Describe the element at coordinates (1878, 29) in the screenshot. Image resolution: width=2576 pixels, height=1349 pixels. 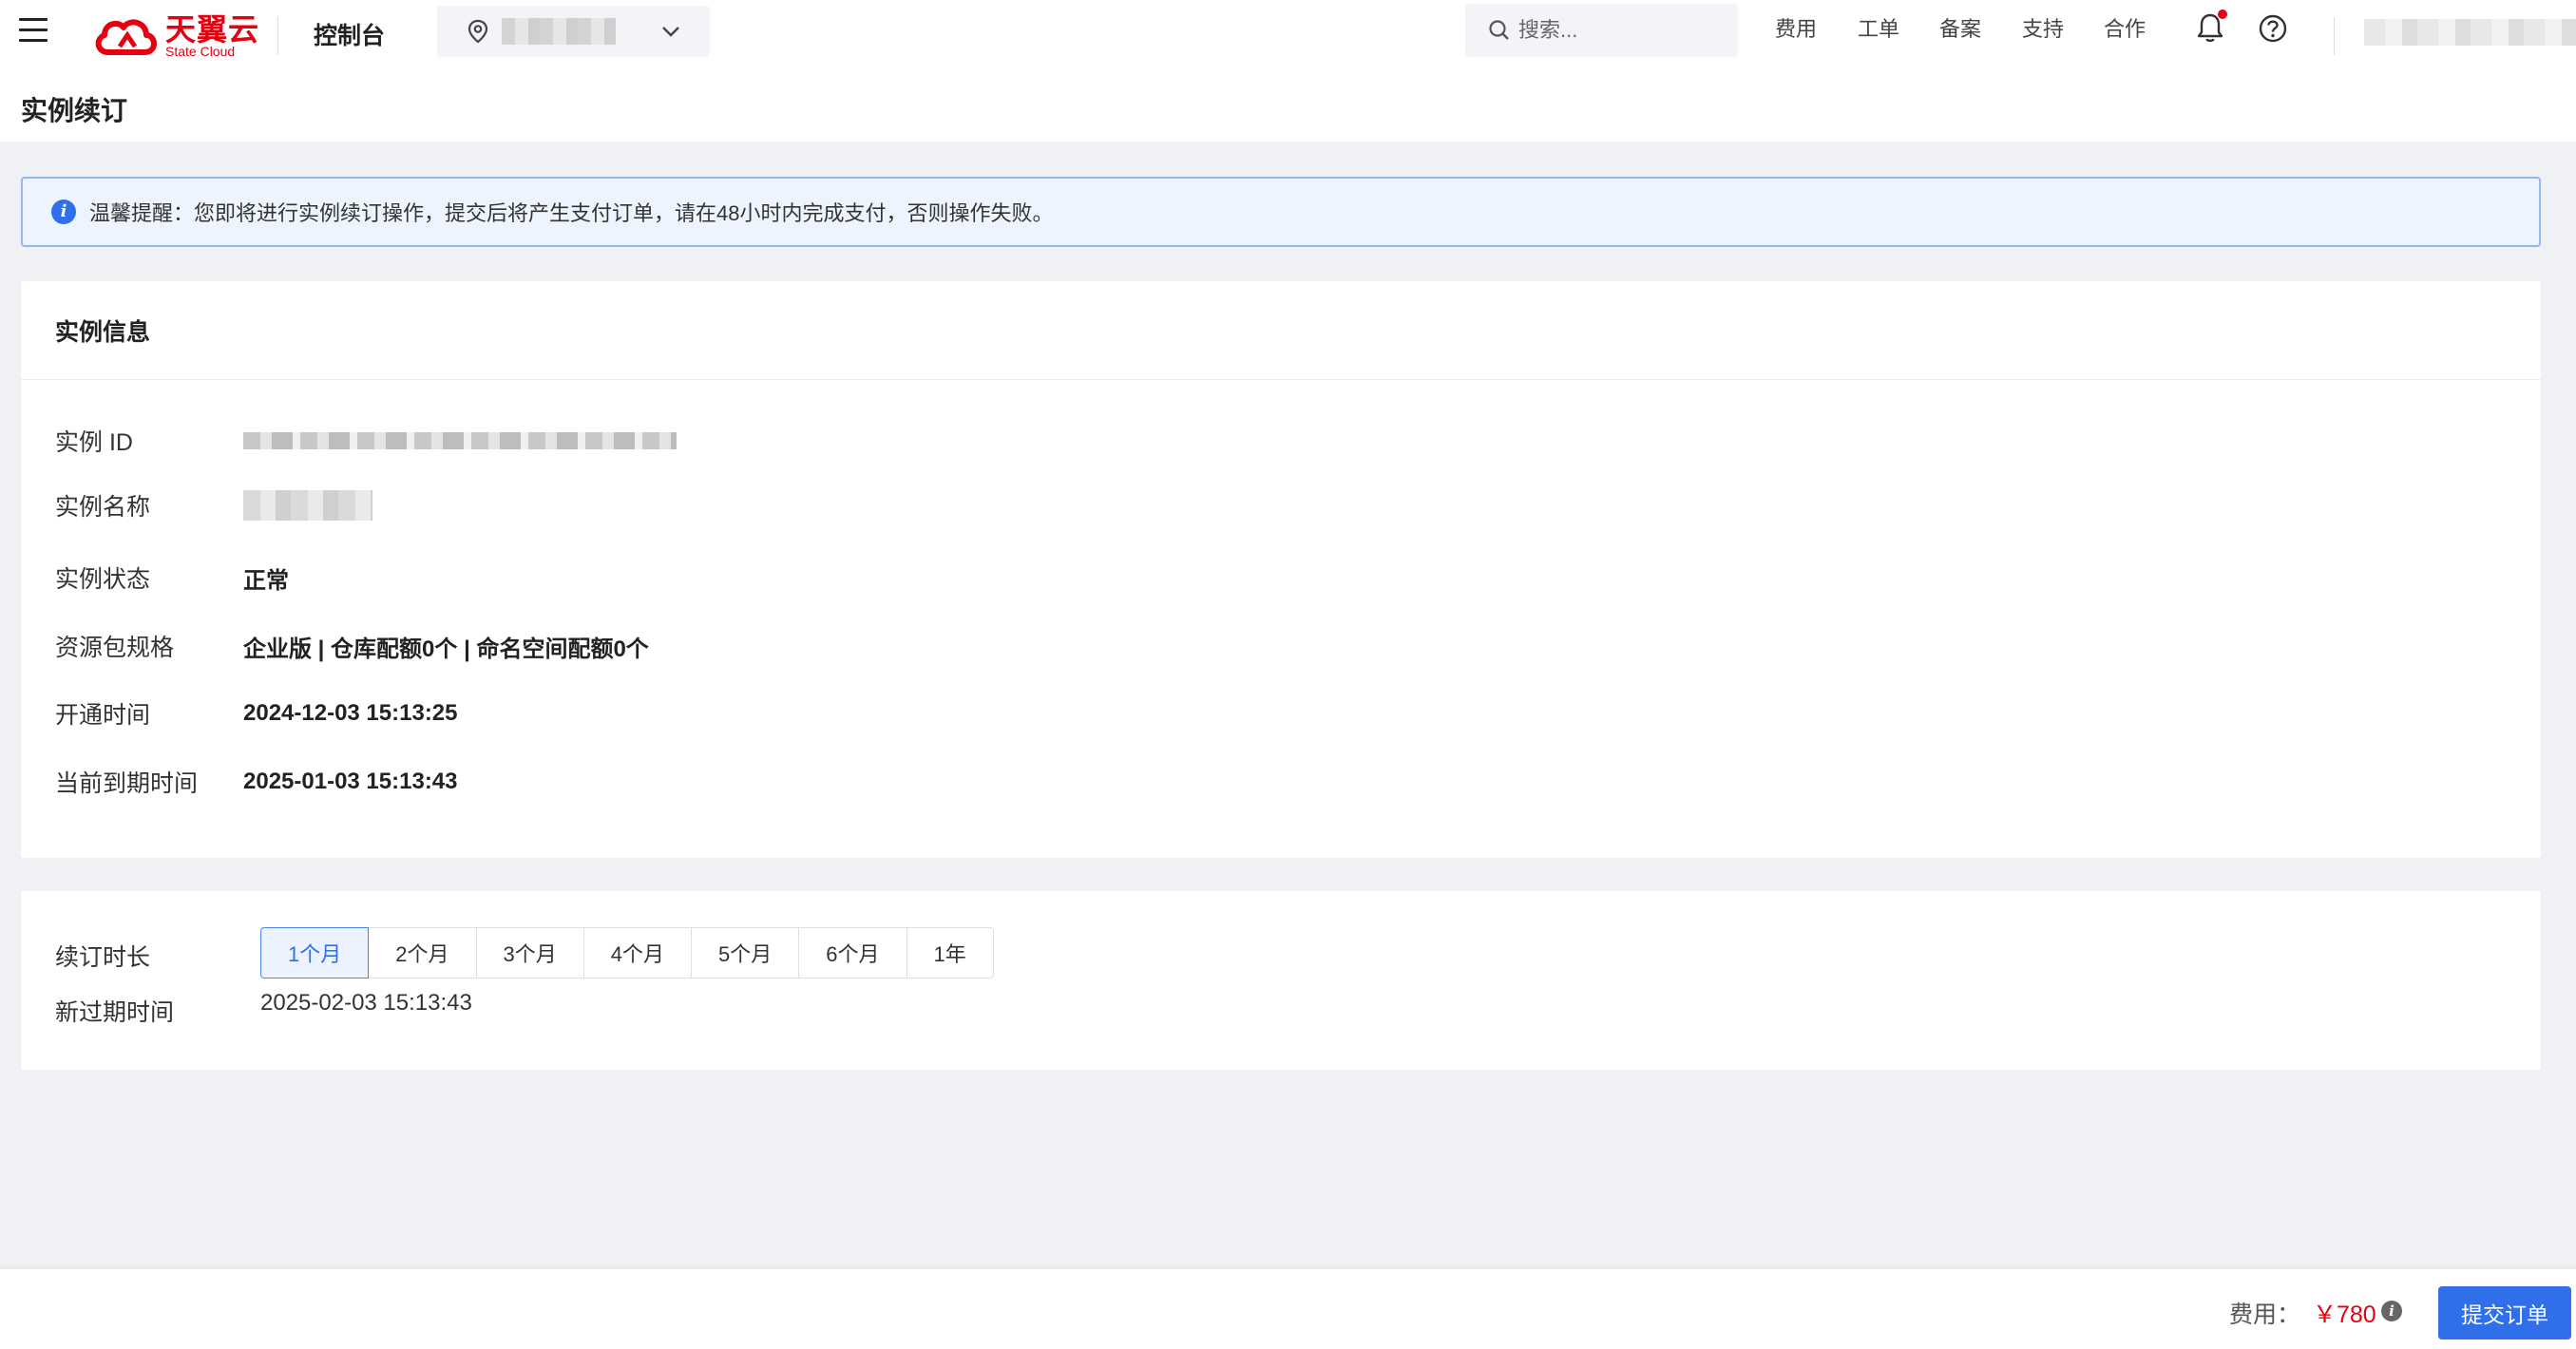
I see `nav-tickets: 工单` at that location.